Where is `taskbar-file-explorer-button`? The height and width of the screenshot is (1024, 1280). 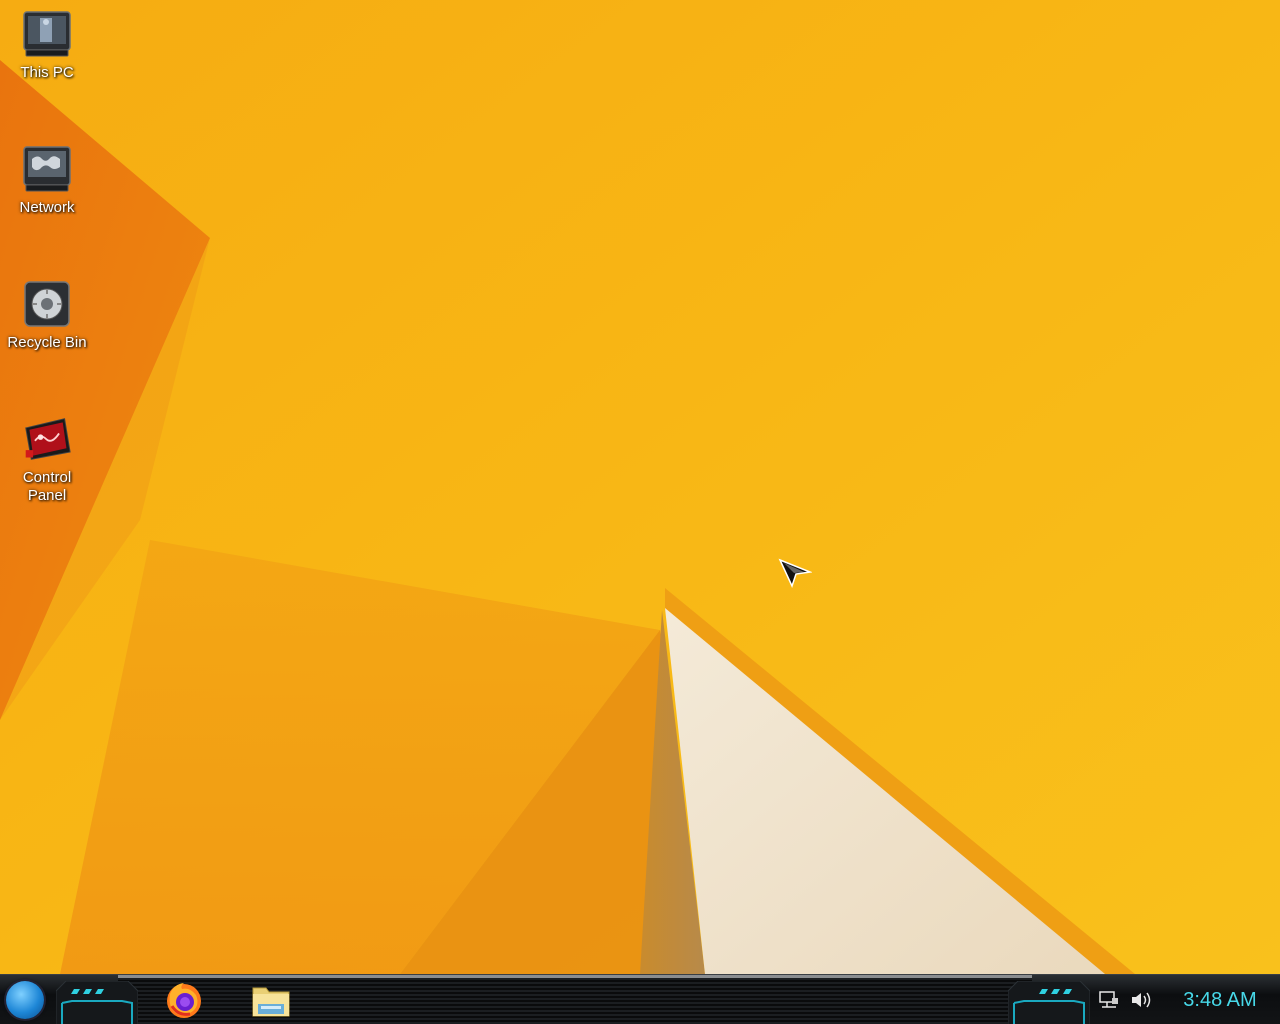 taskbar-file-explorer-button is located at coordinates (271, 1000).